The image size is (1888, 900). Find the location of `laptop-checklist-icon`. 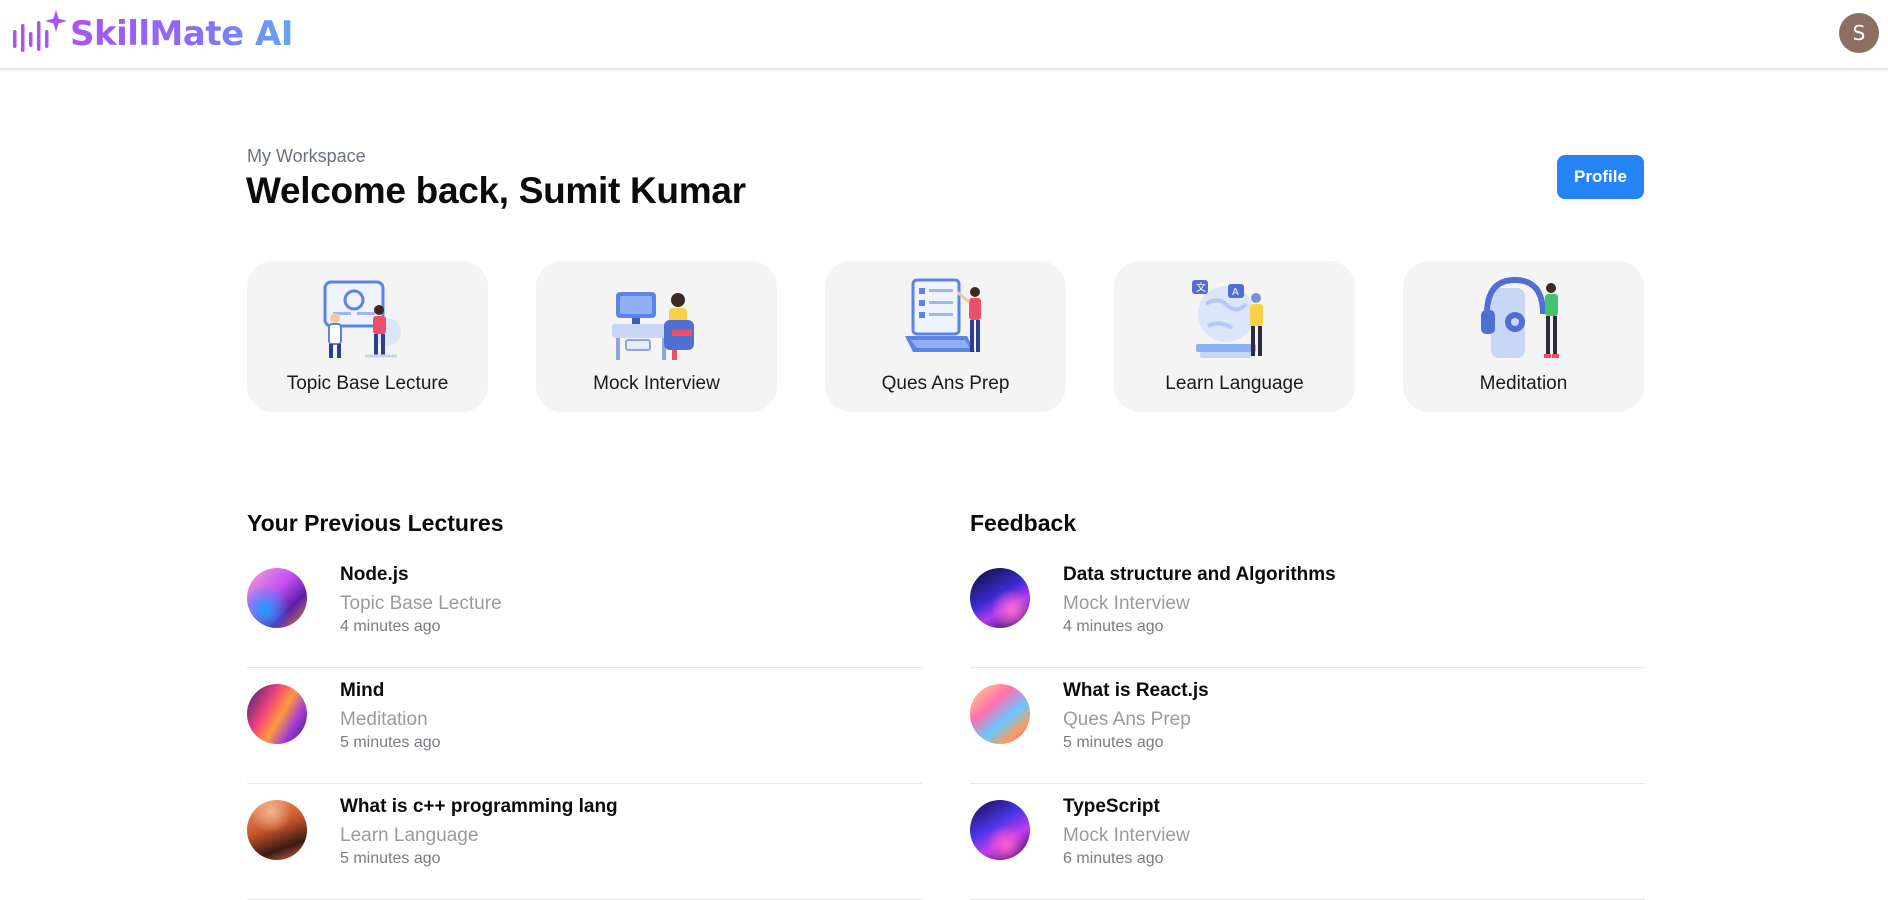

laptop-checklist-icon is located at coordinates (943, 315).